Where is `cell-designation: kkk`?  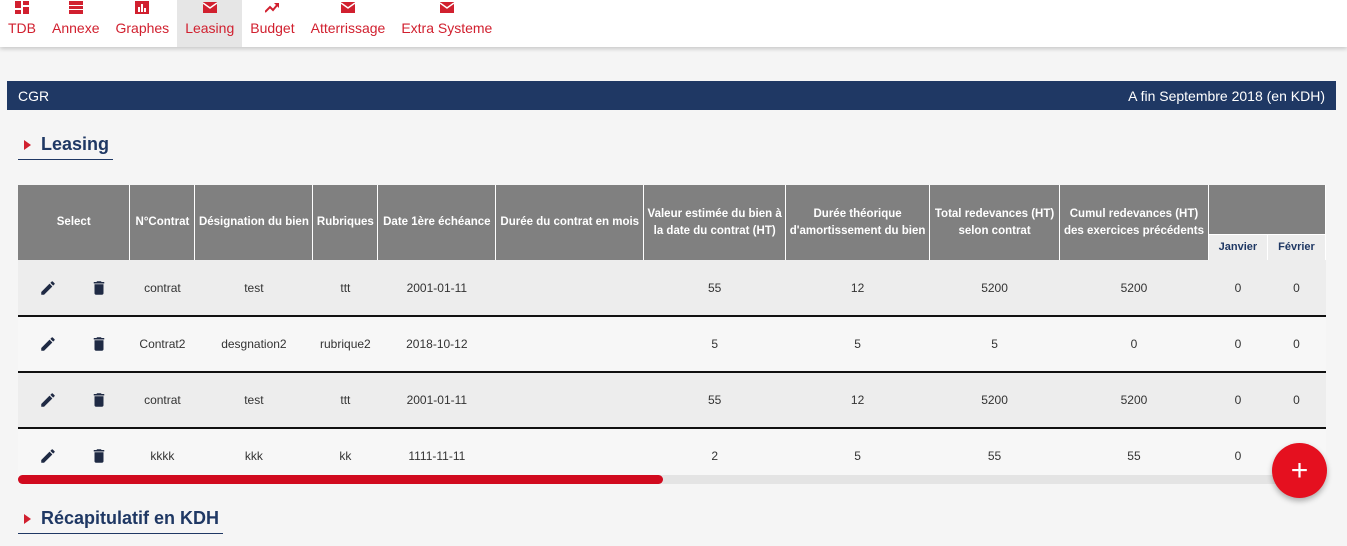 cell-designation: kkk is located at coordinates (253, 456).